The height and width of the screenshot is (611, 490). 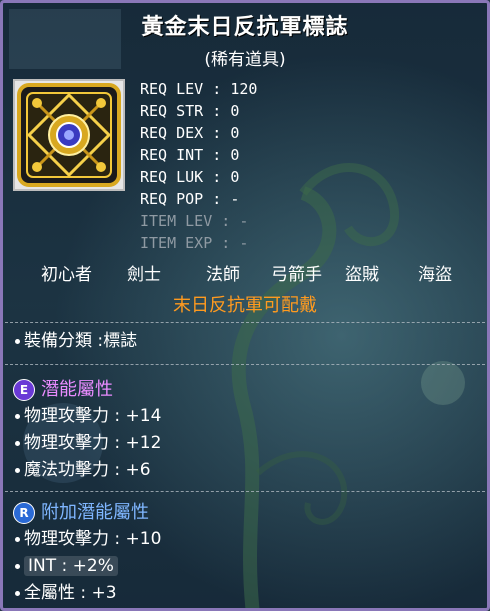 What do you see at coordinates (362, 275) in the screenshot?
I see `job-thief: 盜賊` at bounding box center [362, 275].